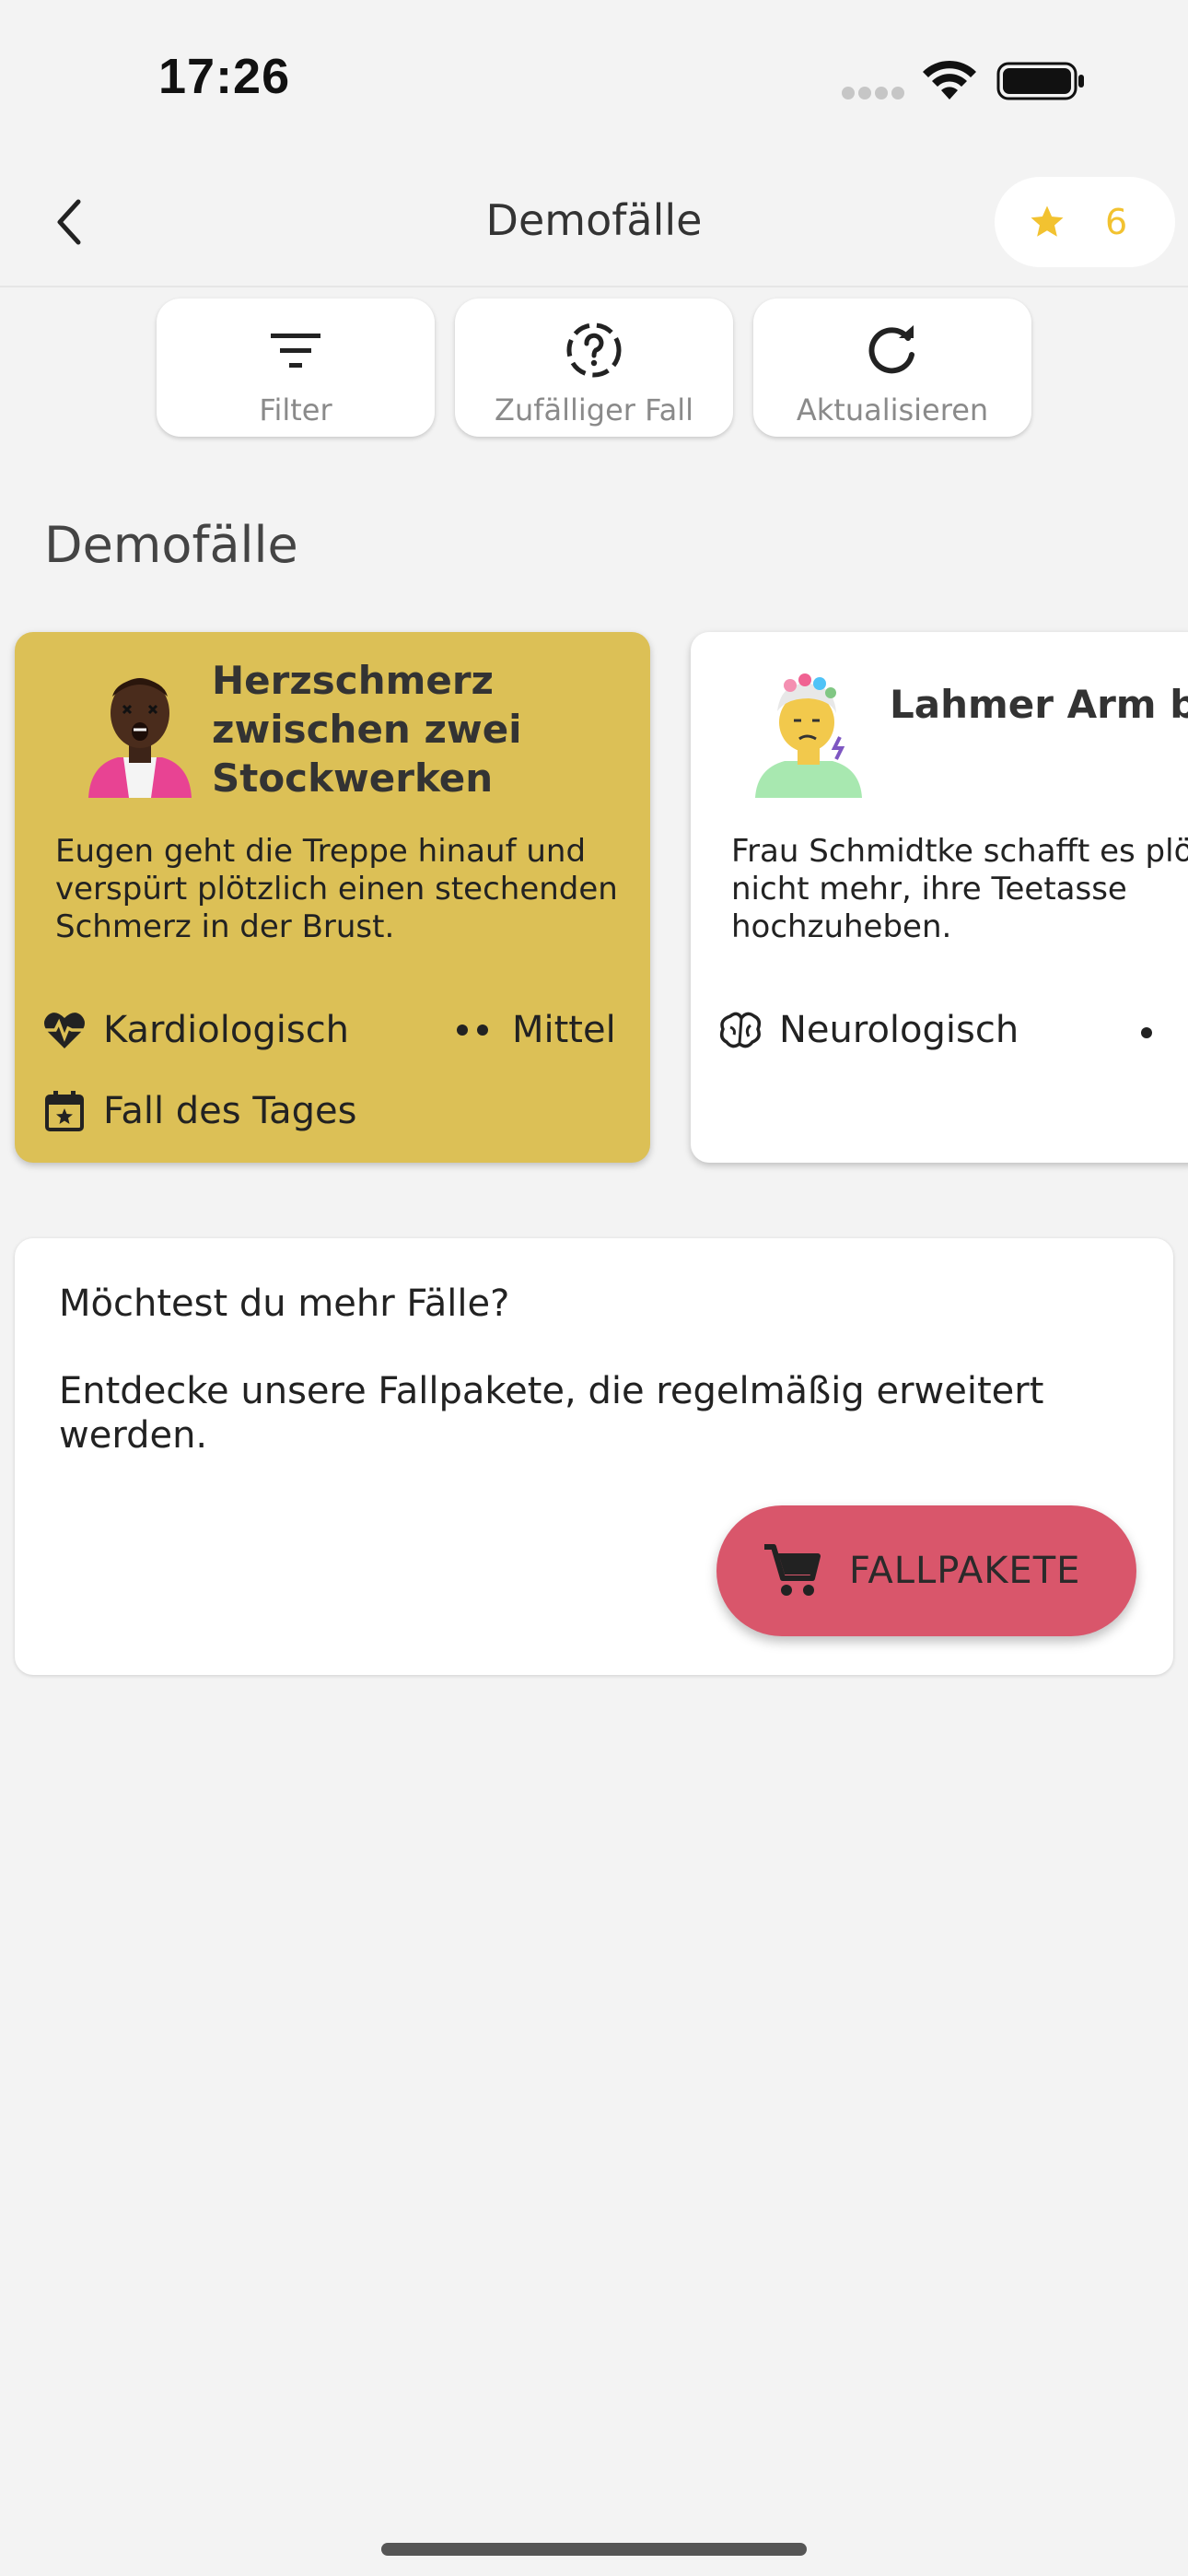  What do you see at coordinates (1039, 704) in the screenshot?
I see `case-title: Lahmer Arm beim Nachmittagstee` at bounding box center [1039, 704].